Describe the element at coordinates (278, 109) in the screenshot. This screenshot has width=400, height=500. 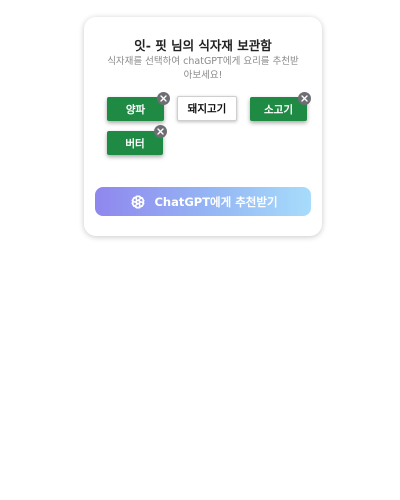
I see `ingredient-chip-label: 소고기` at that location.